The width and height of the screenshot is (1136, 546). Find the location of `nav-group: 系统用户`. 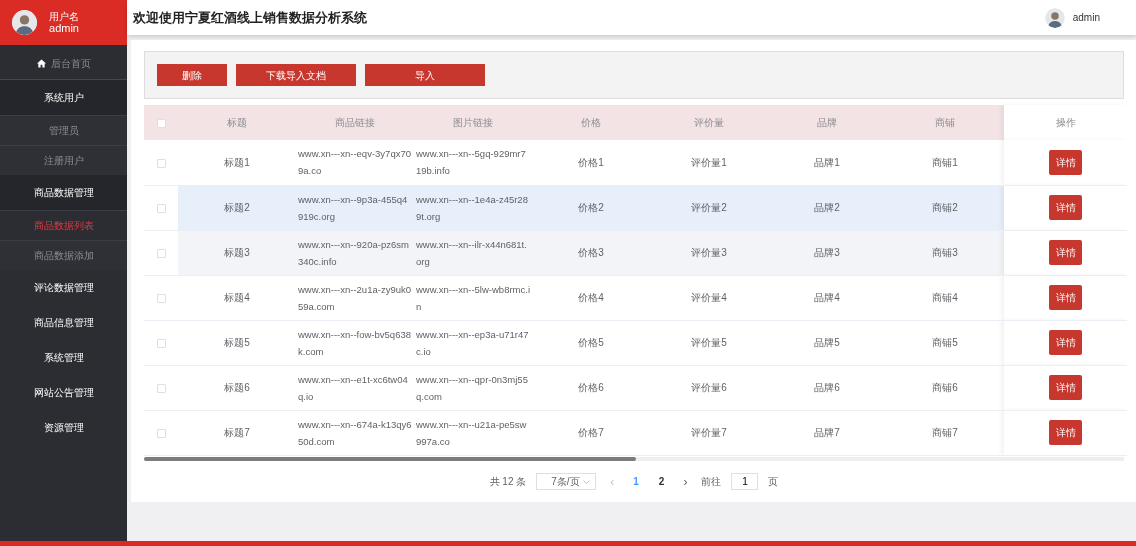

nav-group: 系统用户 is located at coordinates (63, 97).